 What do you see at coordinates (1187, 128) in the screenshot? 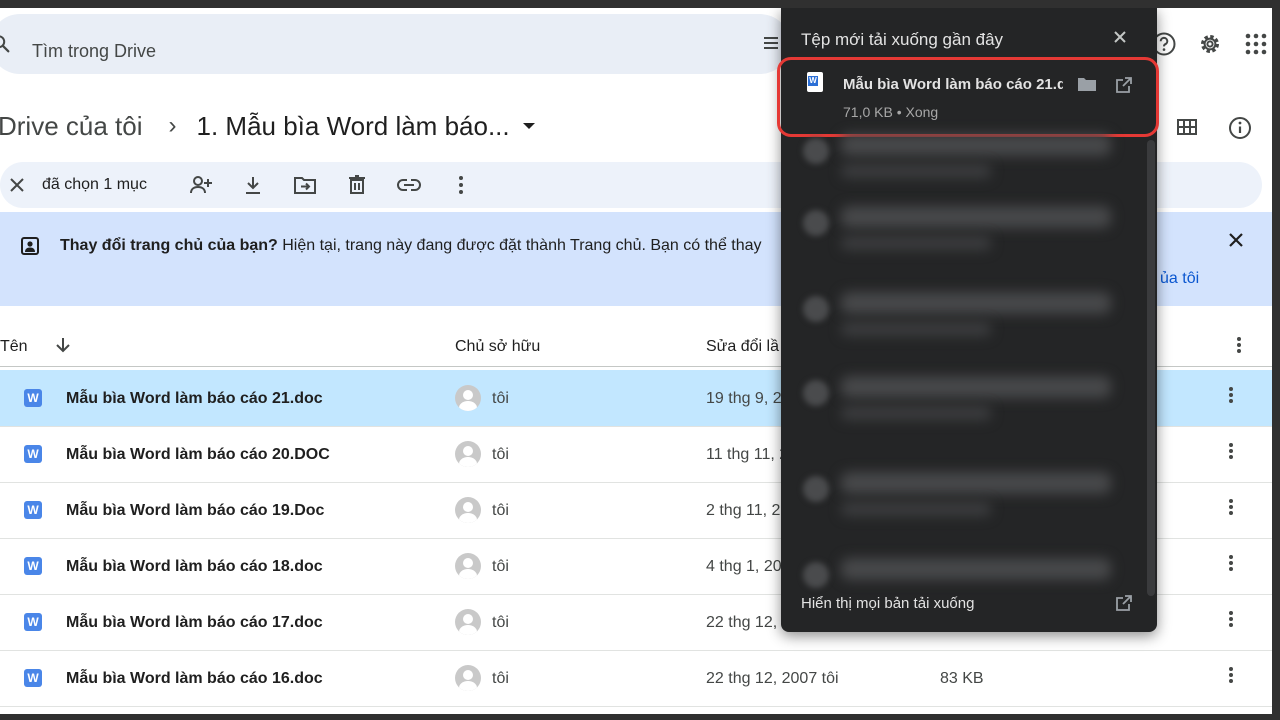
I see `grid-view-icon` at bounding box center [1187, 128].